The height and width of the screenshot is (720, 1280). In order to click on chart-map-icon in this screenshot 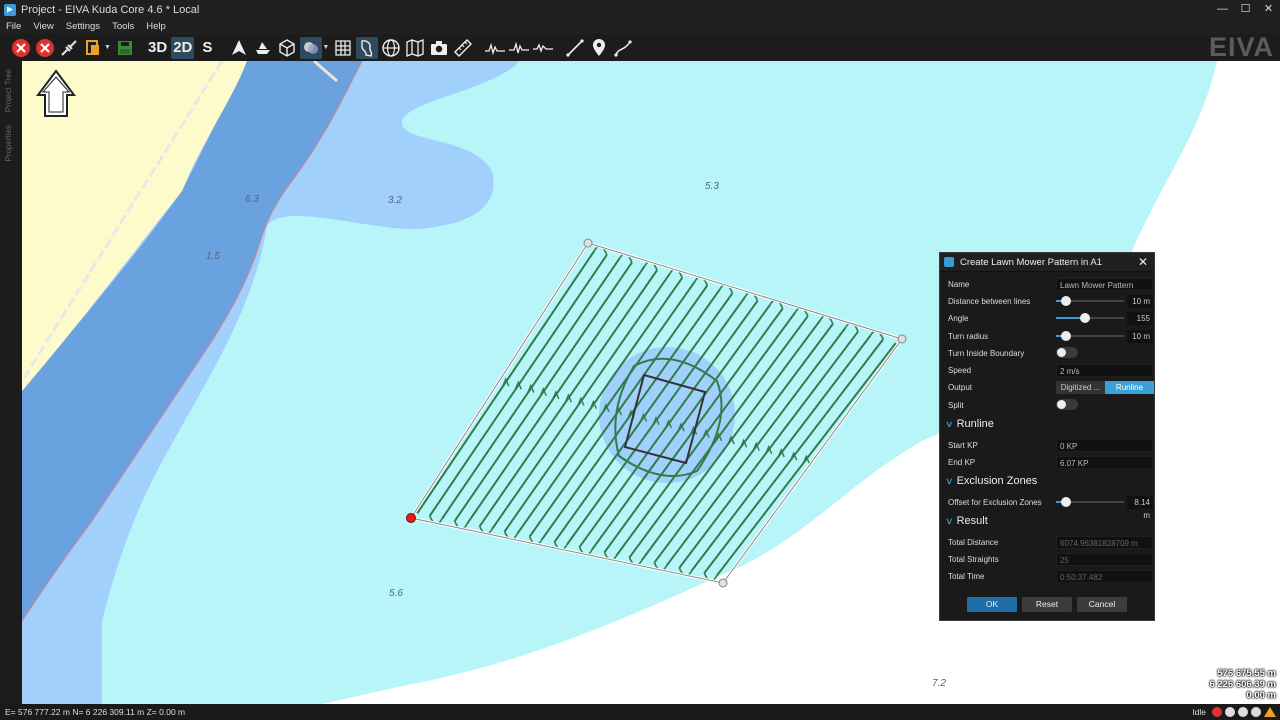, I will do `click(367, 47)`.